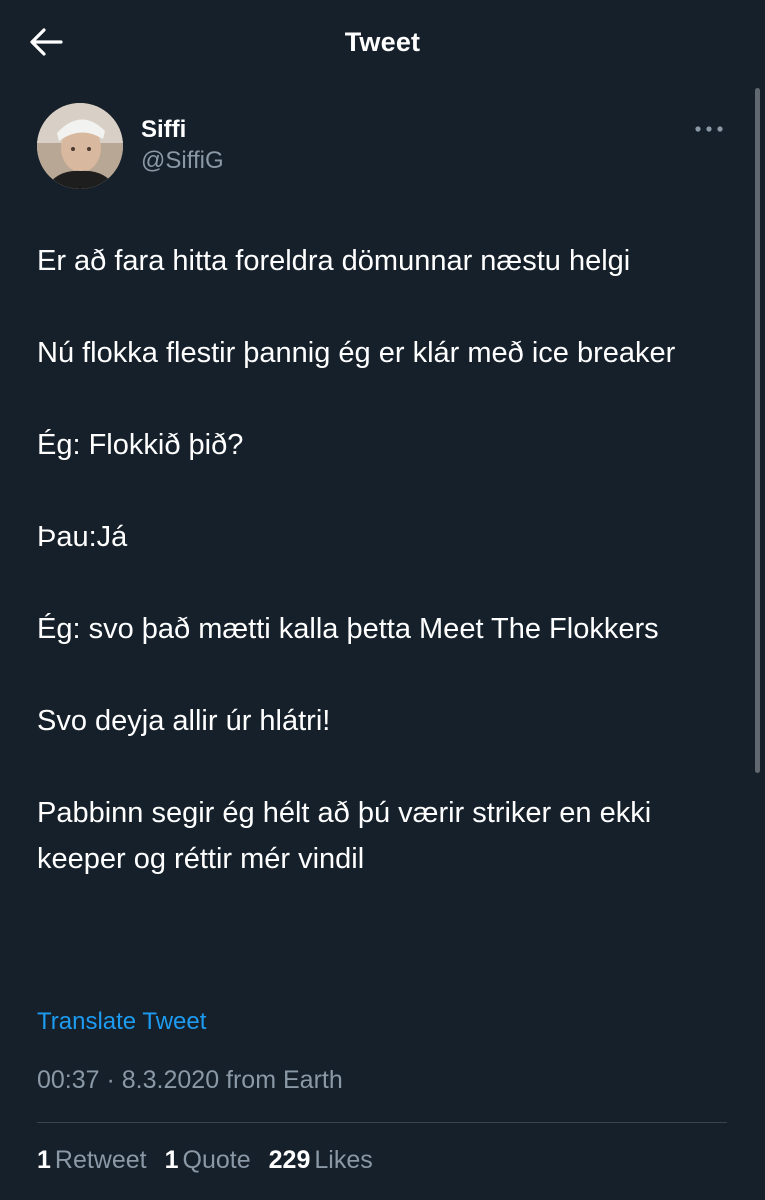  Describe the element at coordinates (182, 161) in the screenshot. I see `author-handle: @SiffiG` at that location.